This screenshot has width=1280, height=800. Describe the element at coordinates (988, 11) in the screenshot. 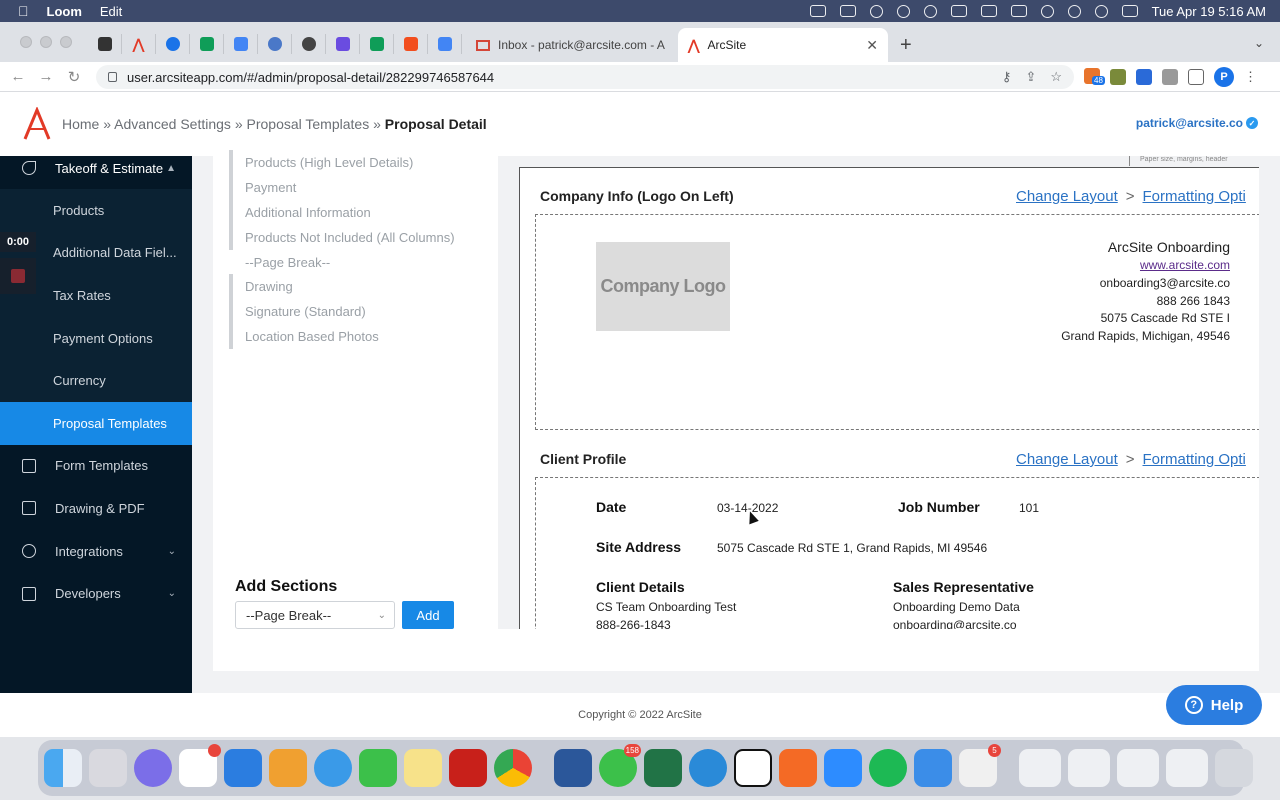

I see `keyboard-icon` at that location.